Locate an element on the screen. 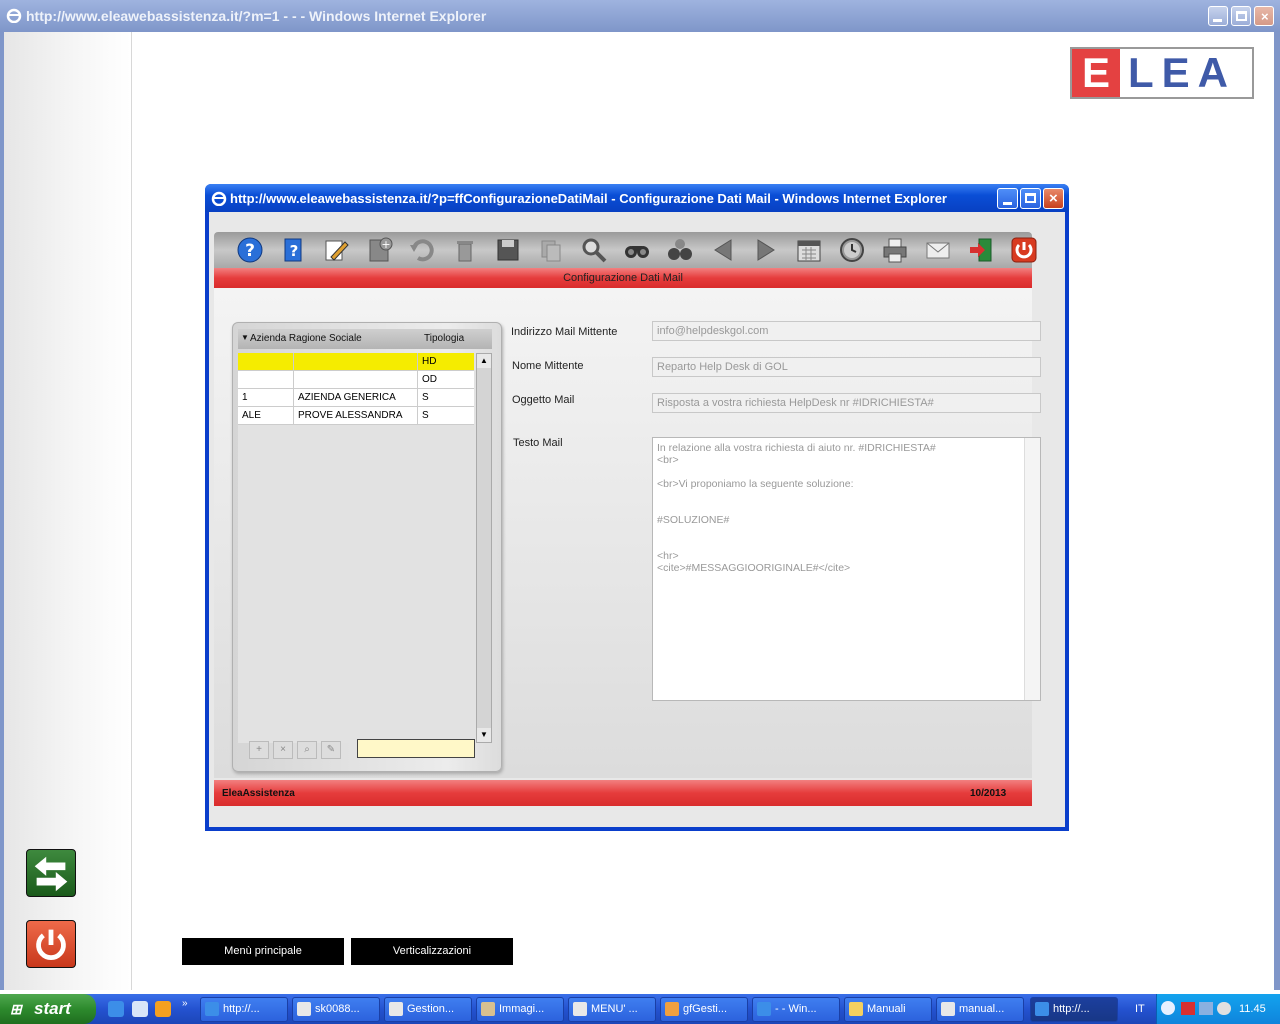  tray-app-icon is located at coordinates (1188, 1008).